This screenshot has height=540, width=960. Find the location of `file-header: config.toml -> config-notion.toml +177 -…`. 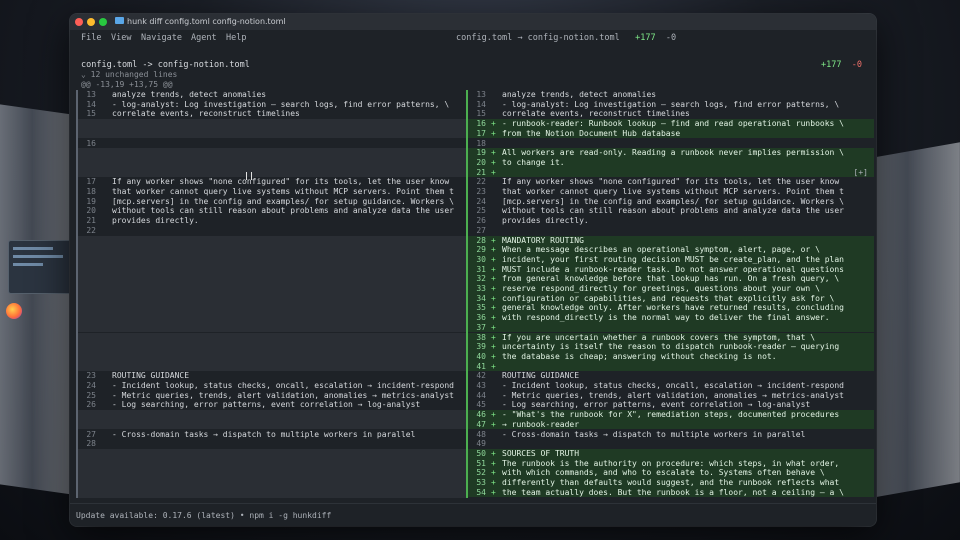

file-header: config.toml -> config-notion.toml +177 -… is located at coordinates (473, 65).